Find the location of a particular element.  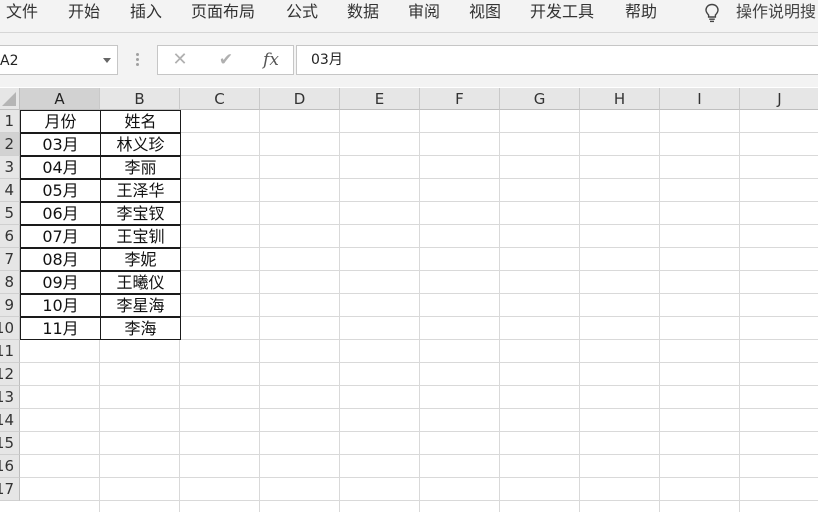

row-number: 1 is located at coordinates (9, 121).